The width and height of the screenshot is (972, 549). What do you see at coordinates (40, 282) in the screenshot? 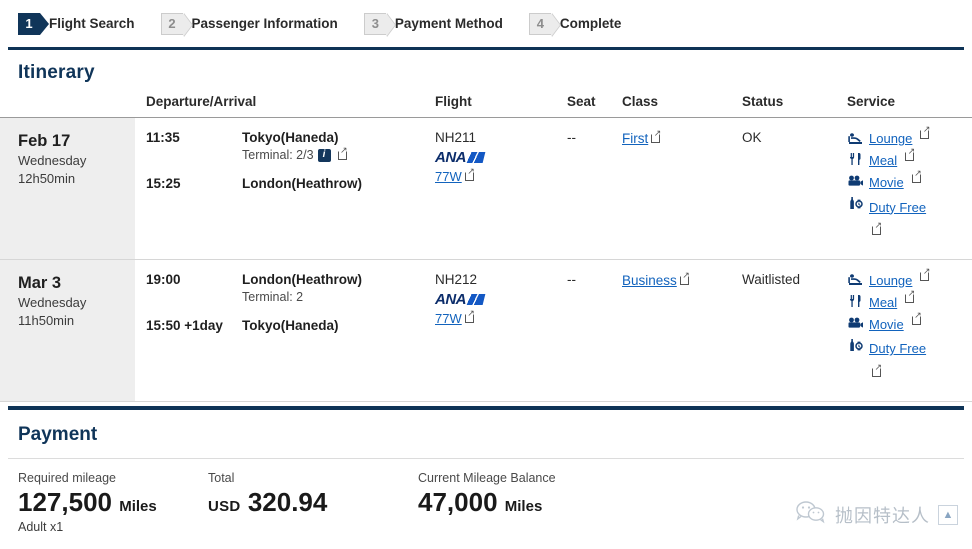
I see `flight-date: Mar 3` at bounding box center [40, 282].